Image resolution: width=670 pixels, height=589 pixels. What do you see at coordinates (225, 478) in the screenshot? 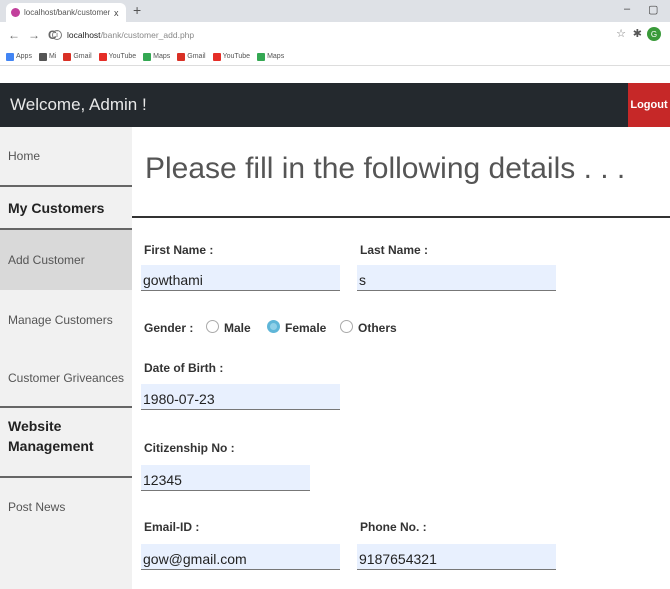
I see `citizenship-field` at bounding box center [225, 478].